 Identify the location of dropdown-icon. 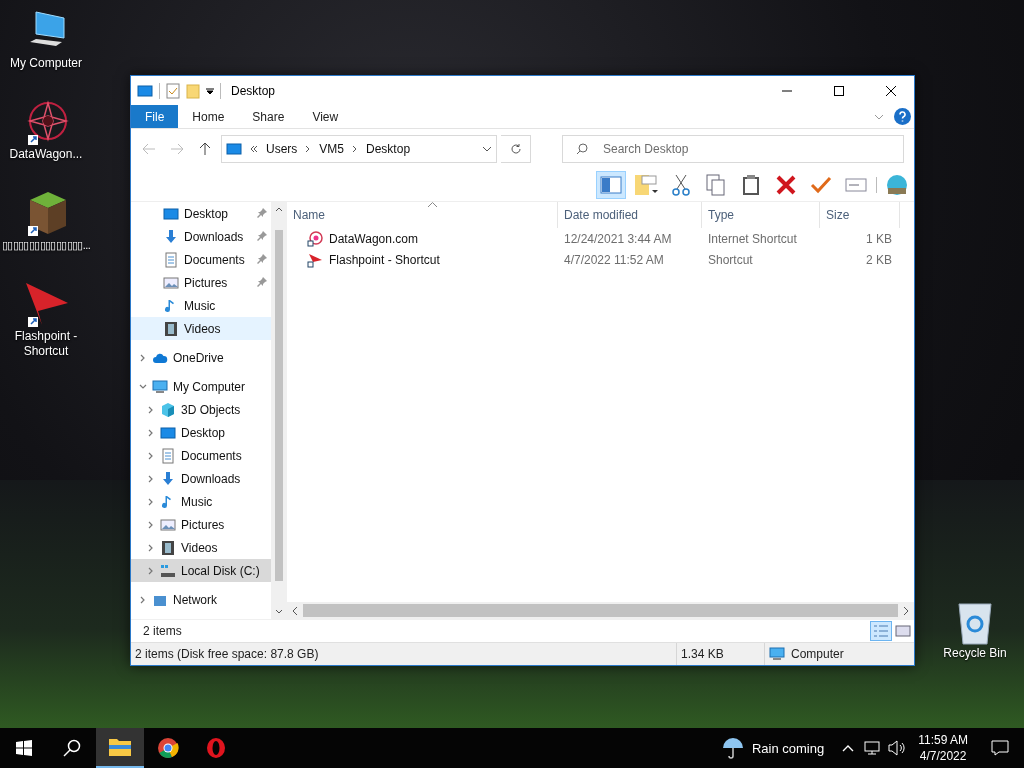
(210, 90).